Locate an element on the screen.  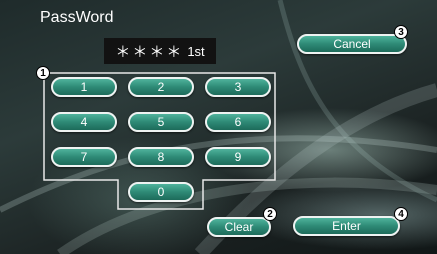
key-3: 3 is located at coordinates (238, 87).